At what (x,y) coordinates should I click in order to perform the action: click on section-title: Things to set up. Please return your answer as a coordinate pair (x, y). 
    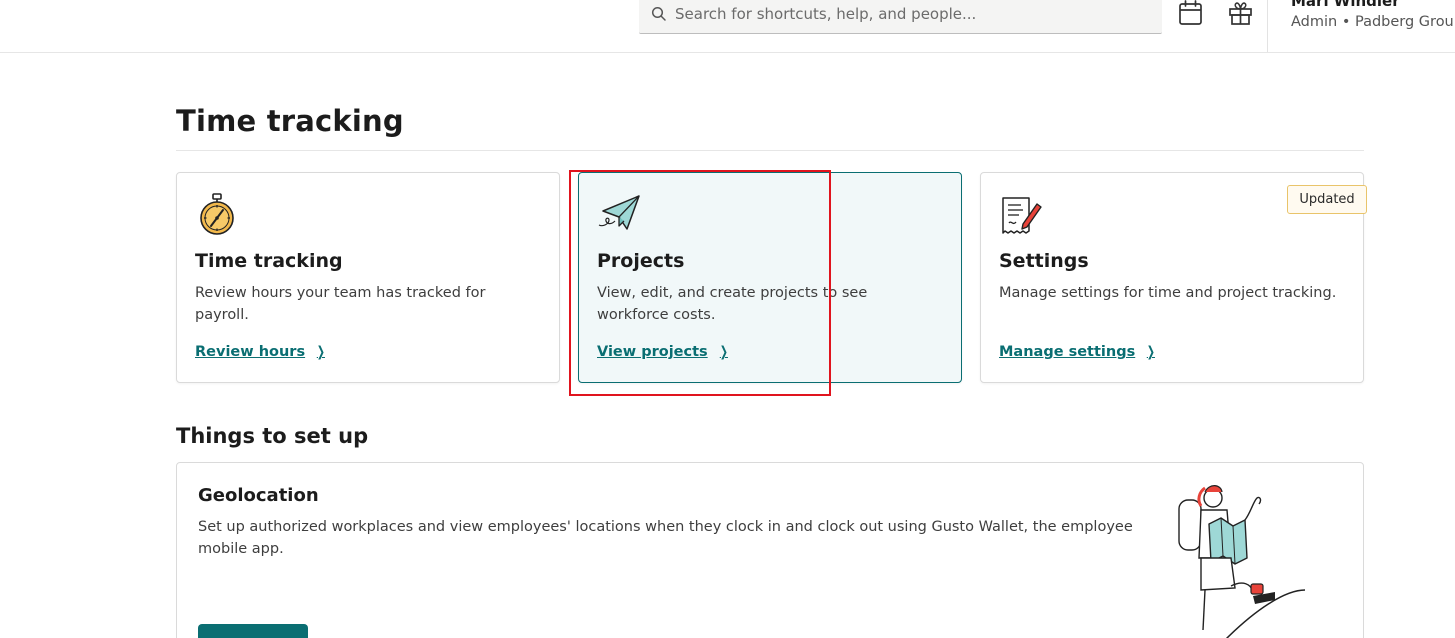
    Looking at the image, I should click on (272, 436).